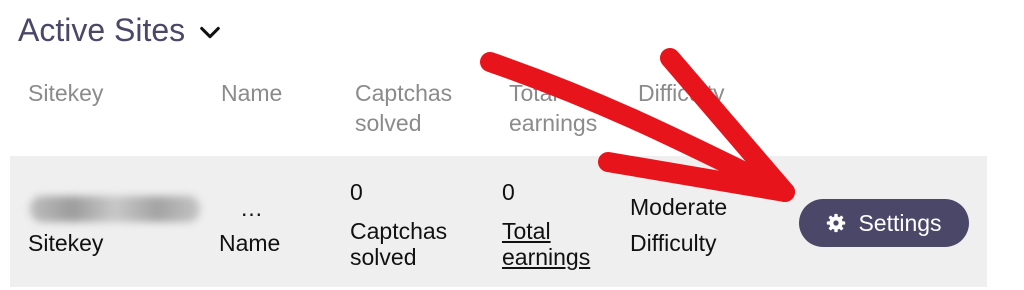 Image resolution: width=1024 pixels, height=290 pixels. What do you see at coordinates (210, 32) in the screenshot?
I see `chevron-down-icon` at bounding box center [210, 32].